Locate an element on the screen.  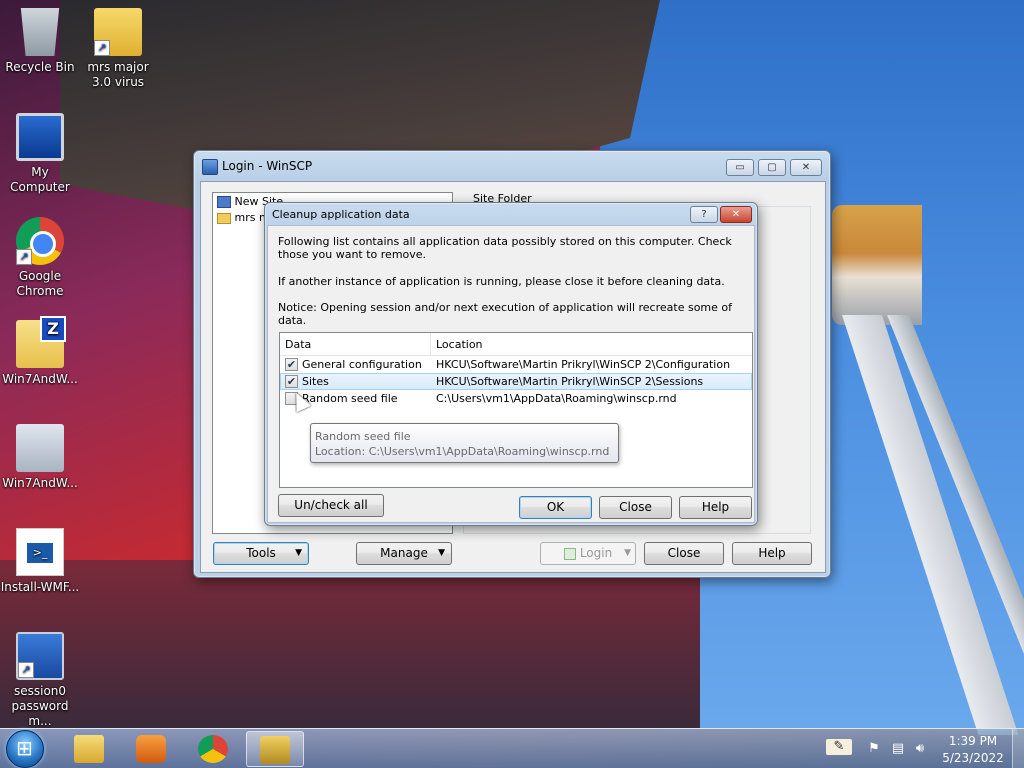
tree-item-site: mrs m is located at coordinates (243, 219).